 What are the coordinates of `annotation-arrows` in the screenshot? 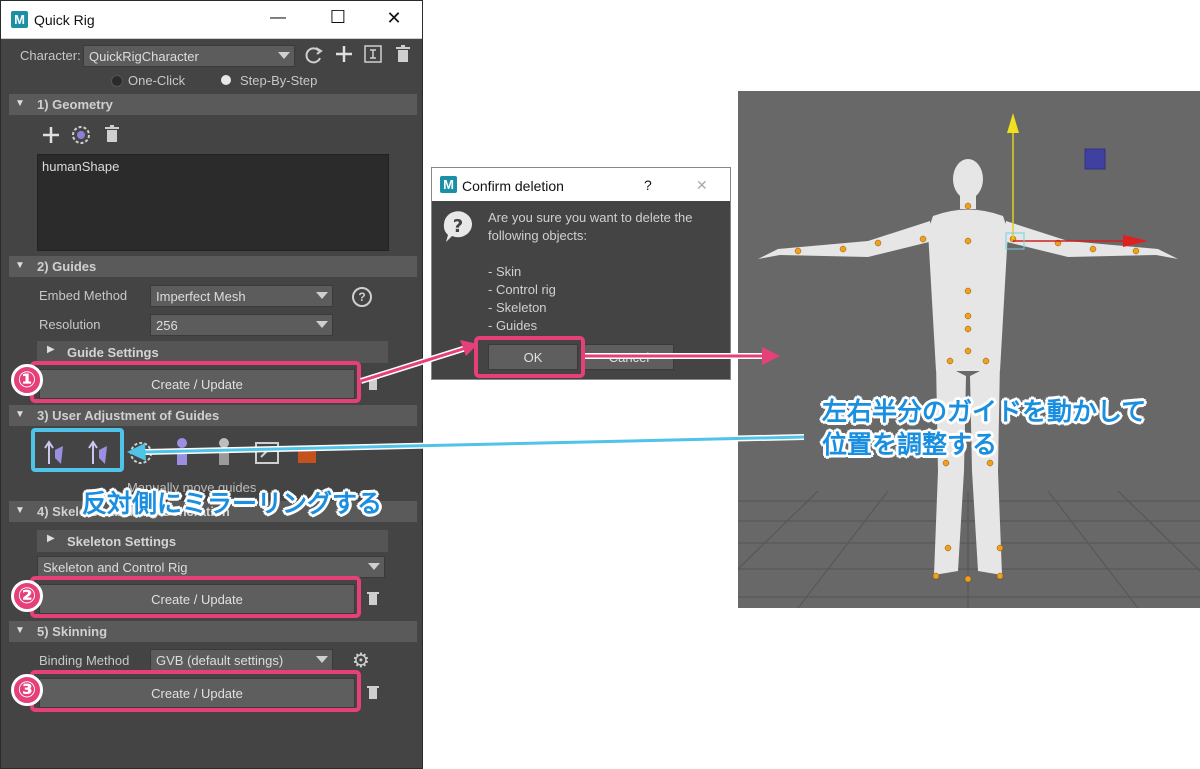 It's located at (466, 400).